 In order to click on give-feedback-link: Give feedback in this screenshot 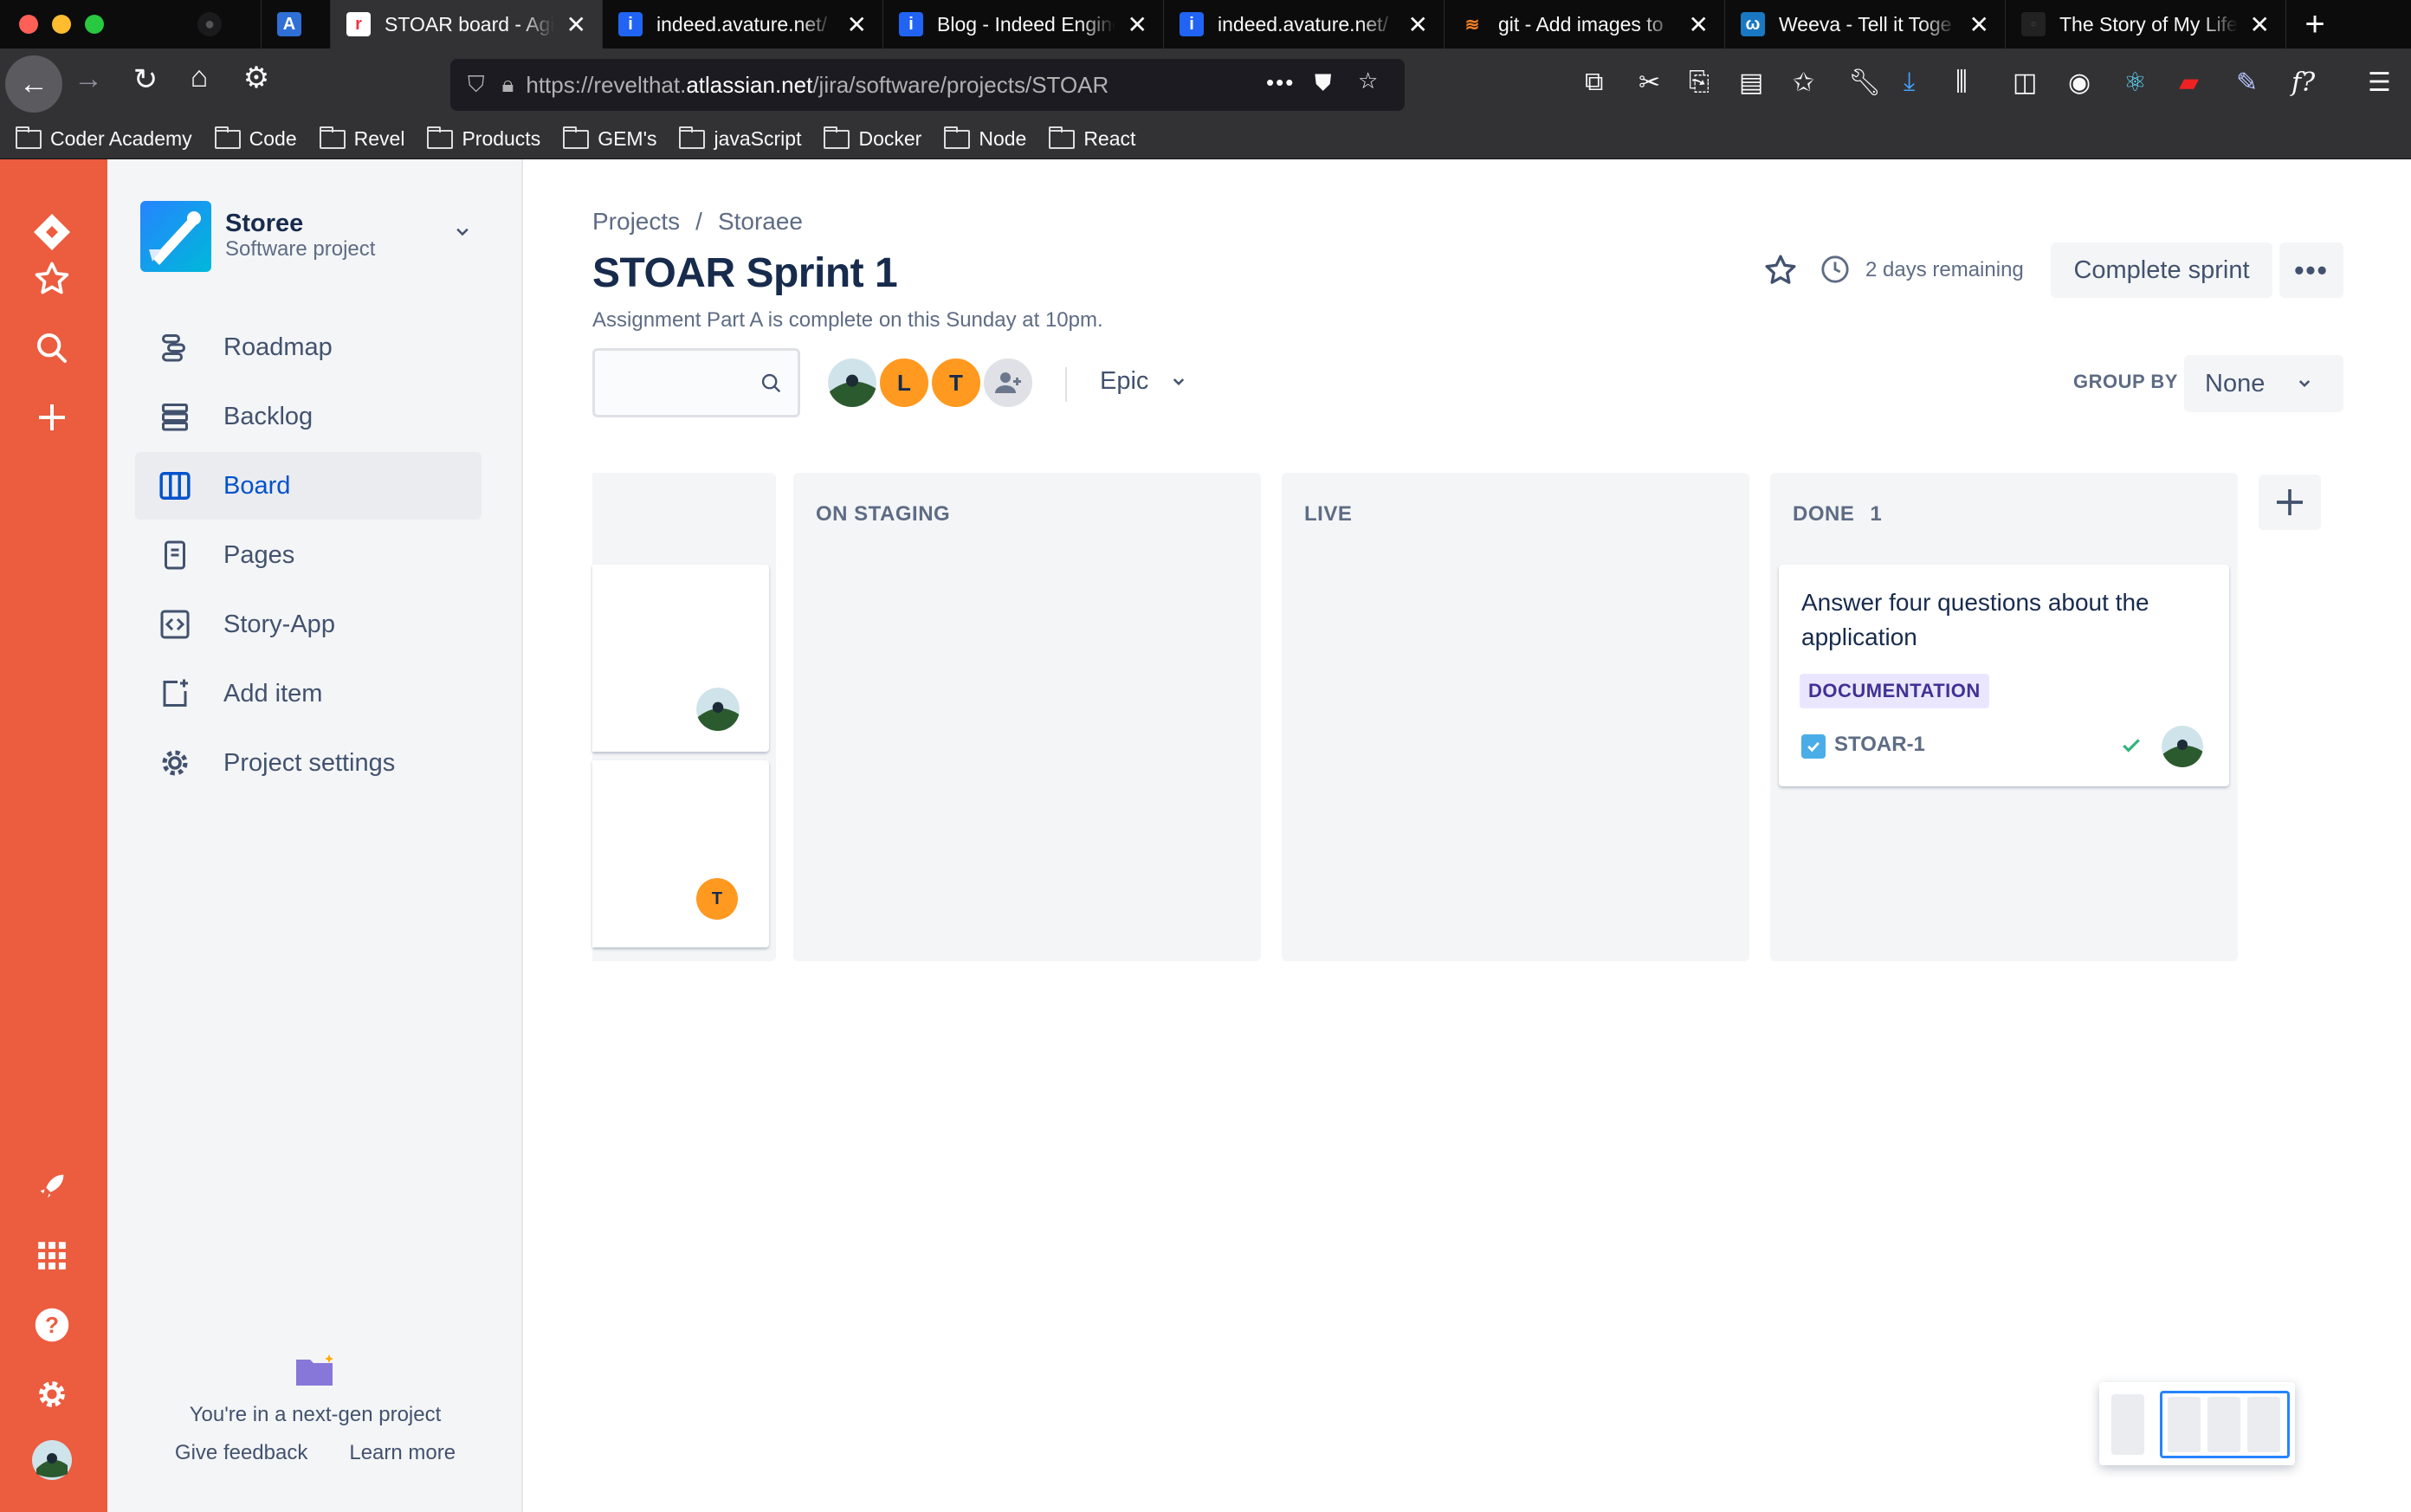, I will do `click(241, 1453)`.